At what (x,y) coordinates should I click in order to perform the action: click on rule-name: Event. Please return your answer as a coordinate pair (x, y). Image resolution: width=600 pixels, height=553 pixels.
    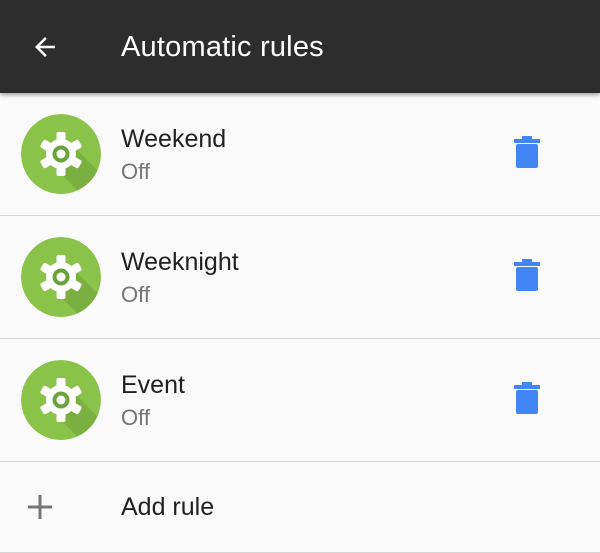
    Looking at the image, I should click on (153, 385).